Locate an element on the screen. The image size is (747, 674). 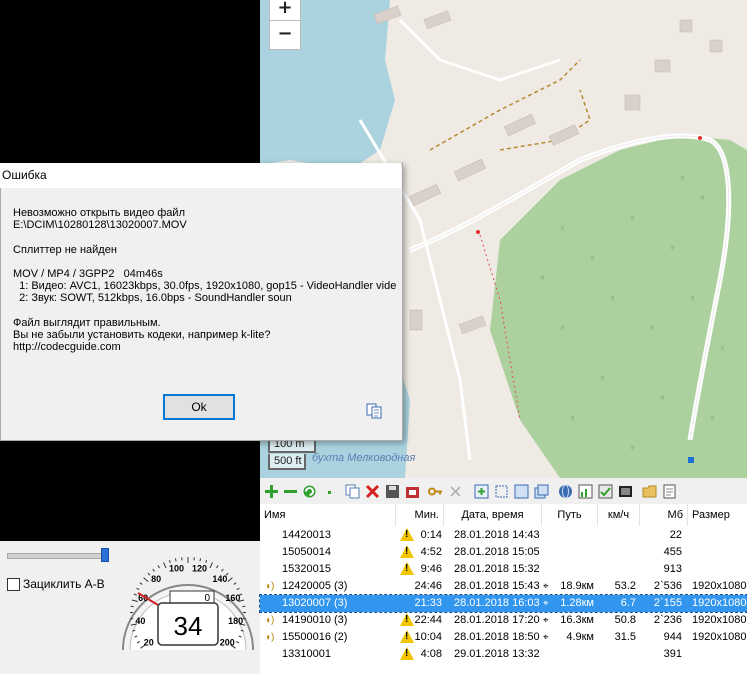
dial-label: 100 is located at coordinates (176, 568).